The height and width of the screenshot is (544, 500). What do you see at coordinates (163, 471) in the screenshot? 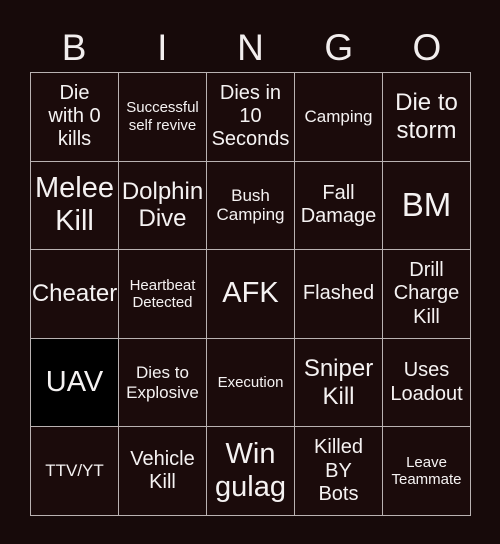
I see `bingo-cell: Vehicle Kill` at bounding box center [163, 471].